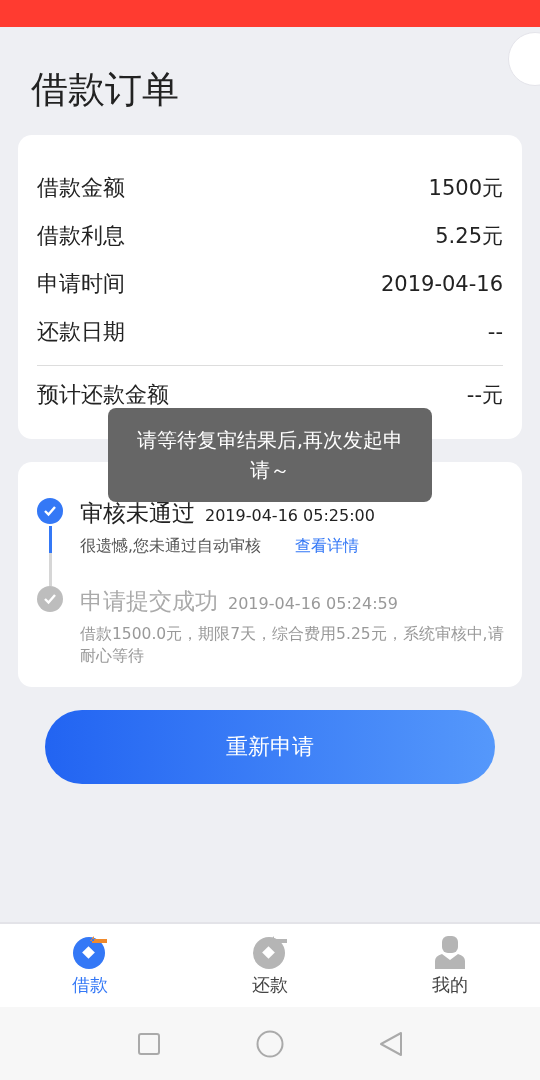 The width and height of the screenshot is (540, 1080). I want to click on field-value: 5.25元, so click(469, 236).